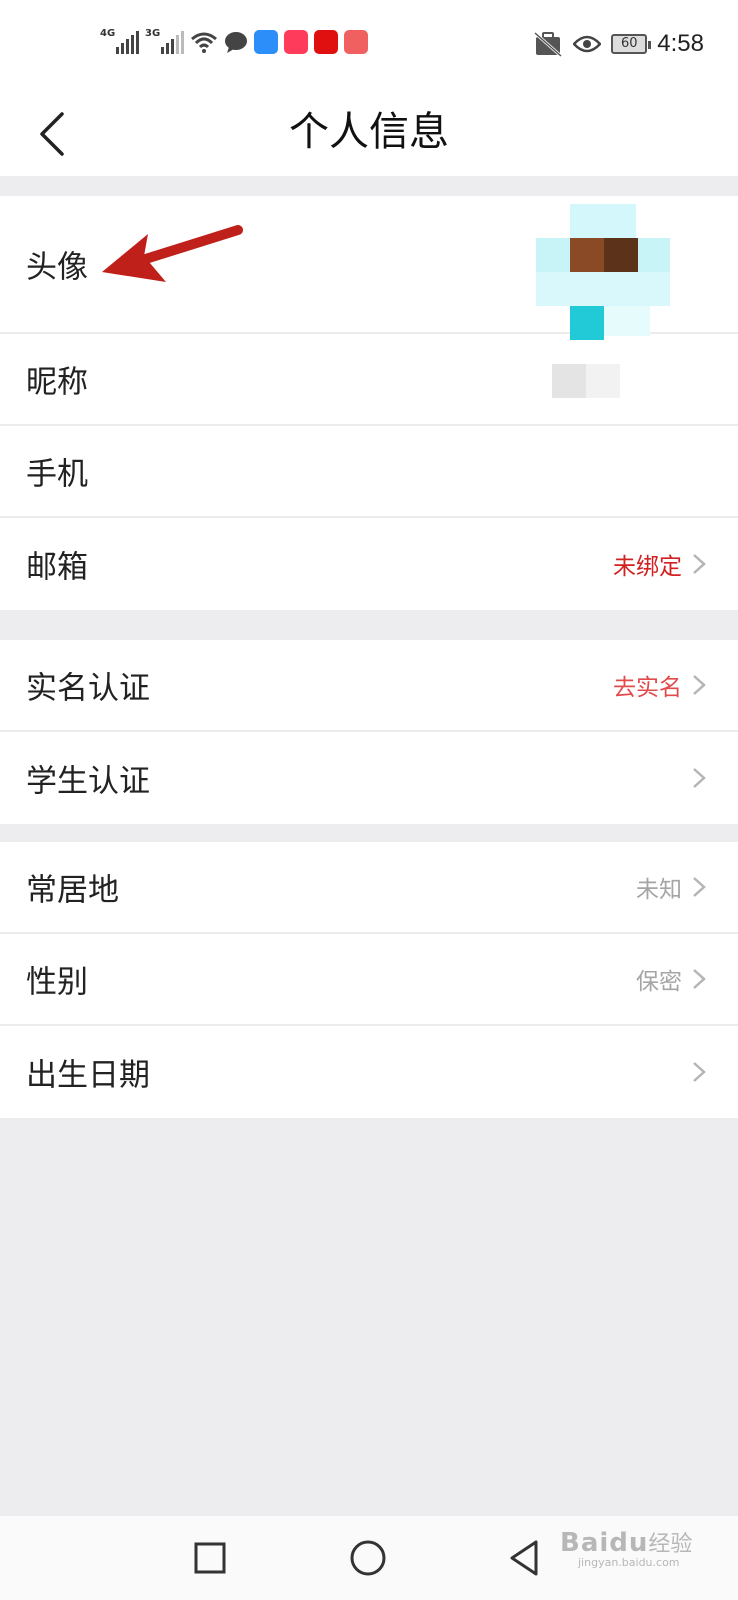 The width and height of the screenshot is (738, 1600). What do you see at coordinates (88, 781) in the screenshot?
I see `student-label: 学生认证` at bounding box center [88, 781].